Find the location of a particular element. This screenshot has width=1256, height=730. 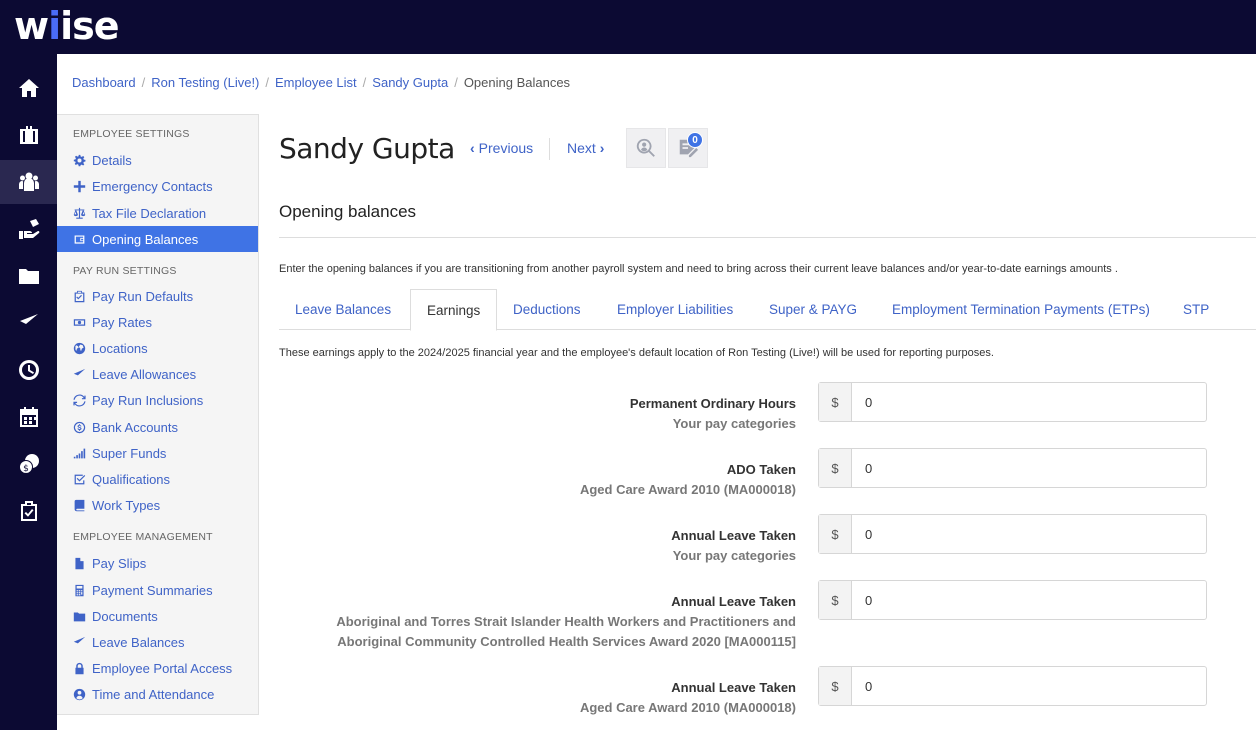

panel-heading-employee-management: EMPLOYEE MANAGEMENT is located at coordinates (143, 537).